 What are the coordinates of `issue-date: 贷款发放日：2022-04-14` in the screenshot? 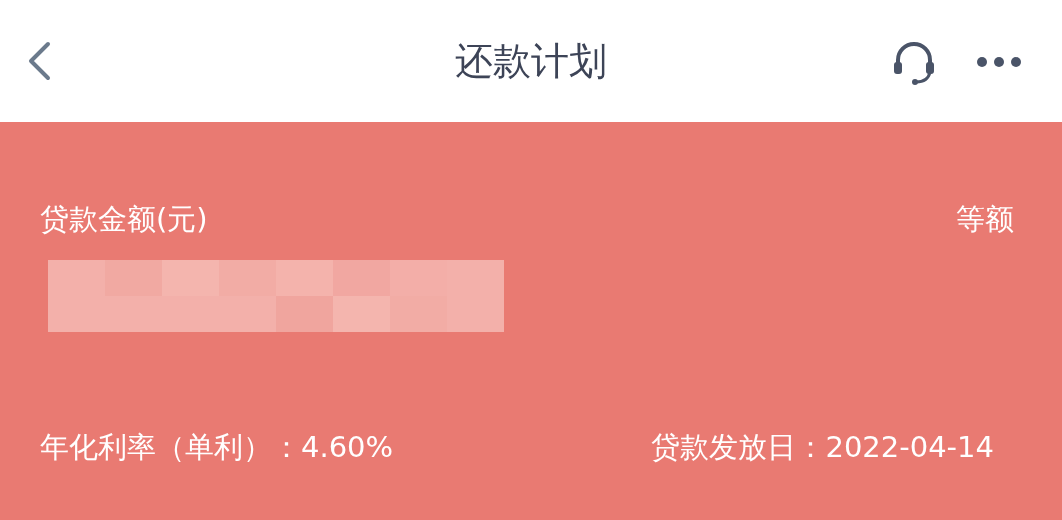 It's located at (822, 447).